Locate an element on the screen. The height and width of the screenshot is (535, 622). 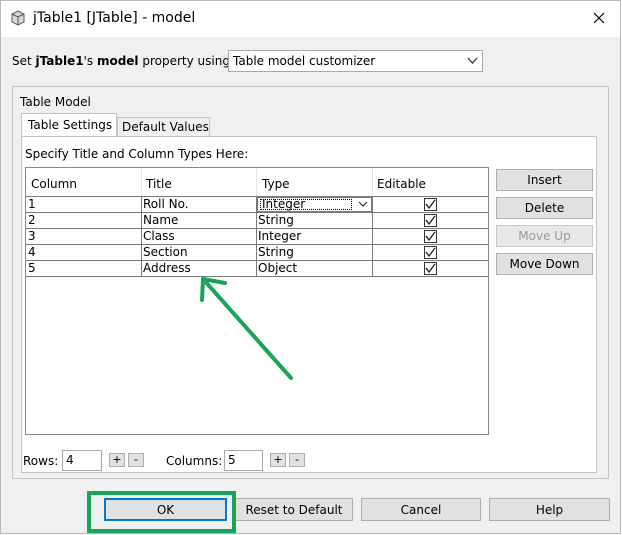
columns-decrement-button: - is located at coordinates (297, 460).